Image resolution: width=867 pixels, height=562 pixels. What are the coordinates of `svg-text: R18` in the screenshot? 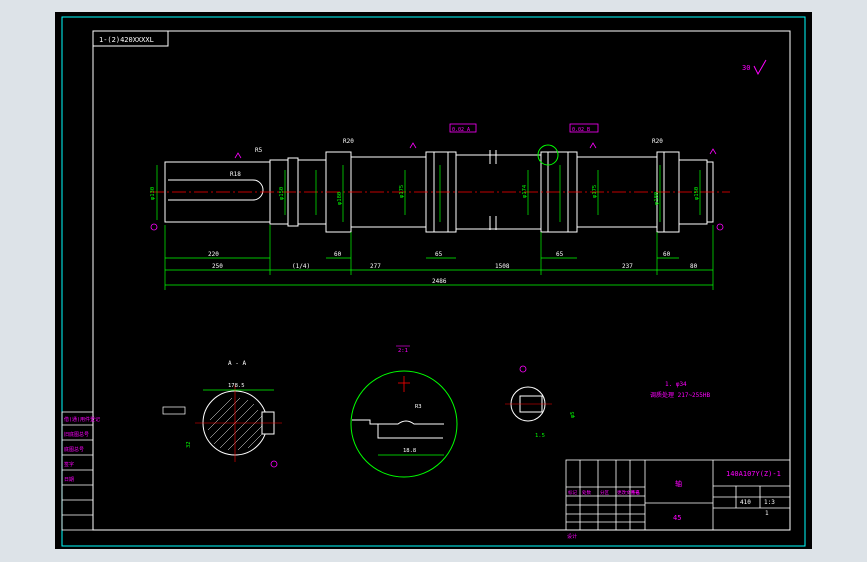 It's located at (235, 174).